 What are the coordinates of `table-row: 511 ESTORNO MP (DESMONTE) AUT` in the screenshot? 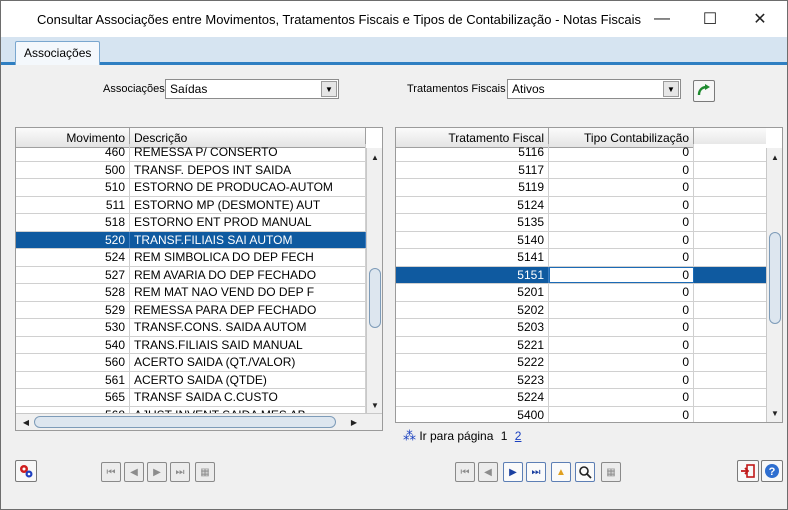 It's located at (191, 205).